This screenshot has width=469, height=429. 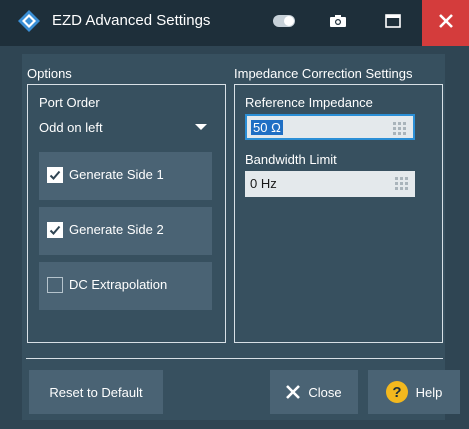 I want to click on generate-side-2-label: Generate Side 2, so click(x=116, y=229).